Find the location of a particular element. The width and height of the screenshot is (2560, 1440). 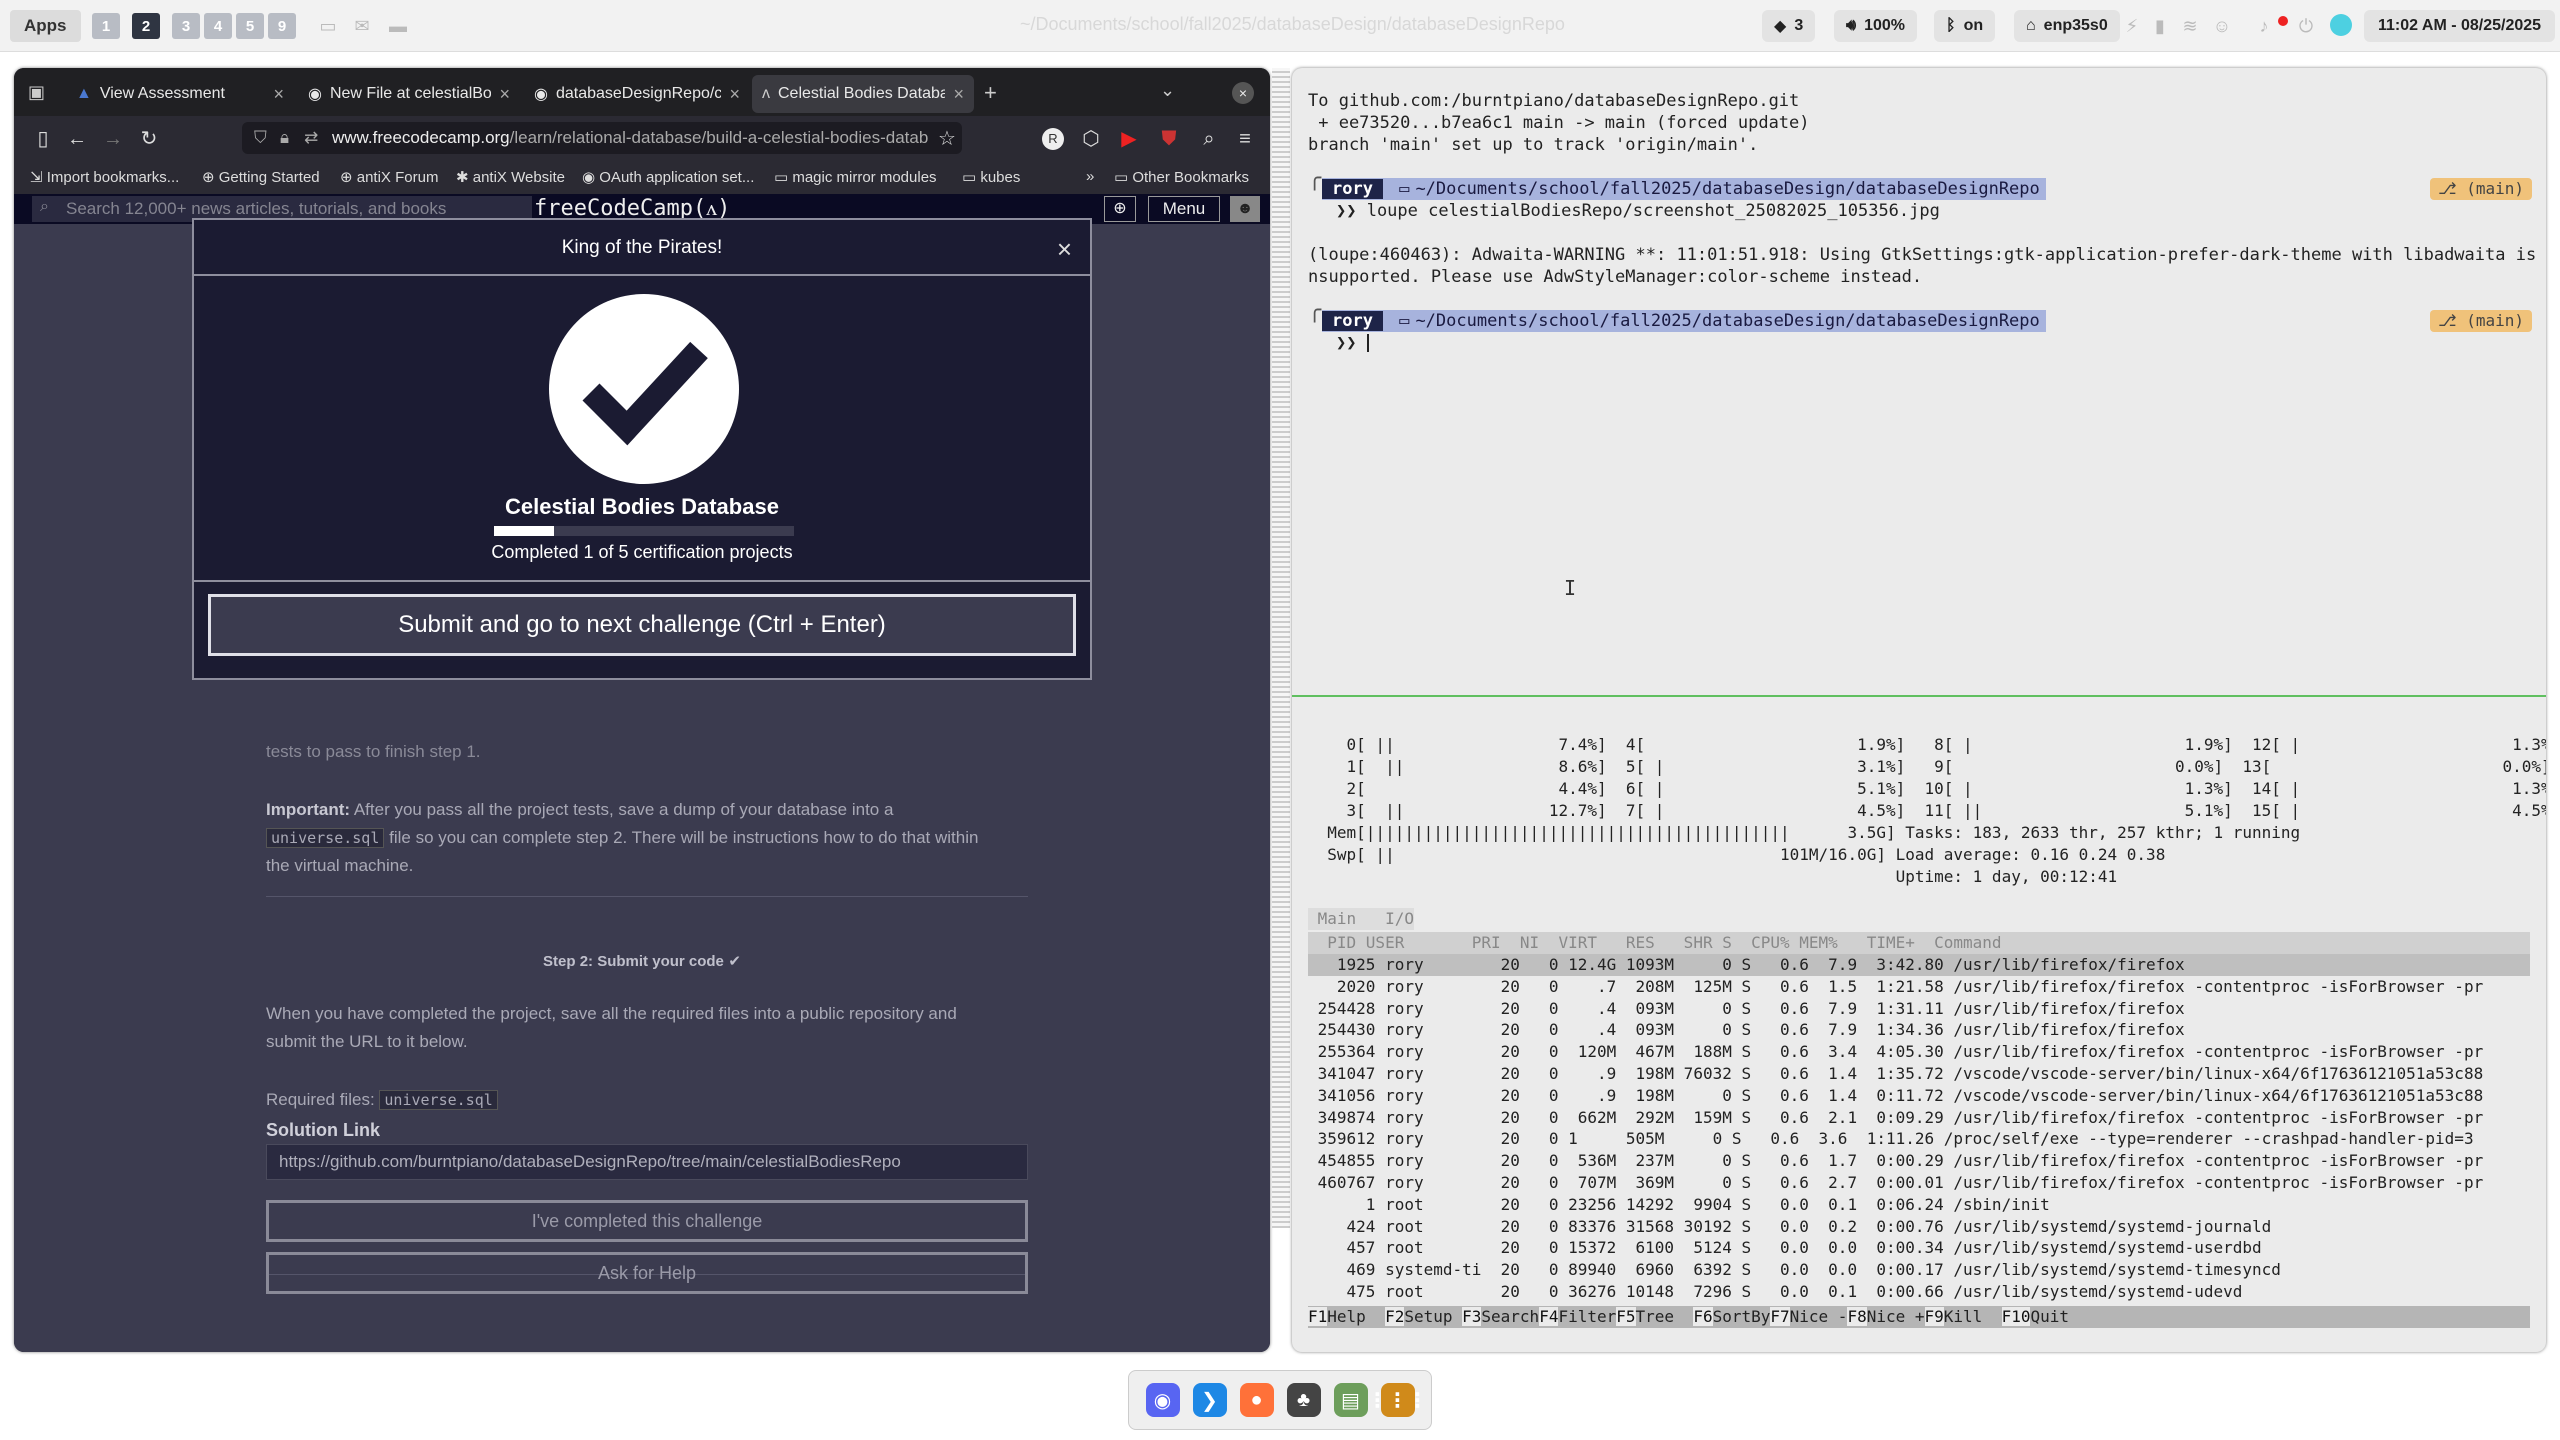

fkey-f4: F4 is located at coordinates (1549, 1316).